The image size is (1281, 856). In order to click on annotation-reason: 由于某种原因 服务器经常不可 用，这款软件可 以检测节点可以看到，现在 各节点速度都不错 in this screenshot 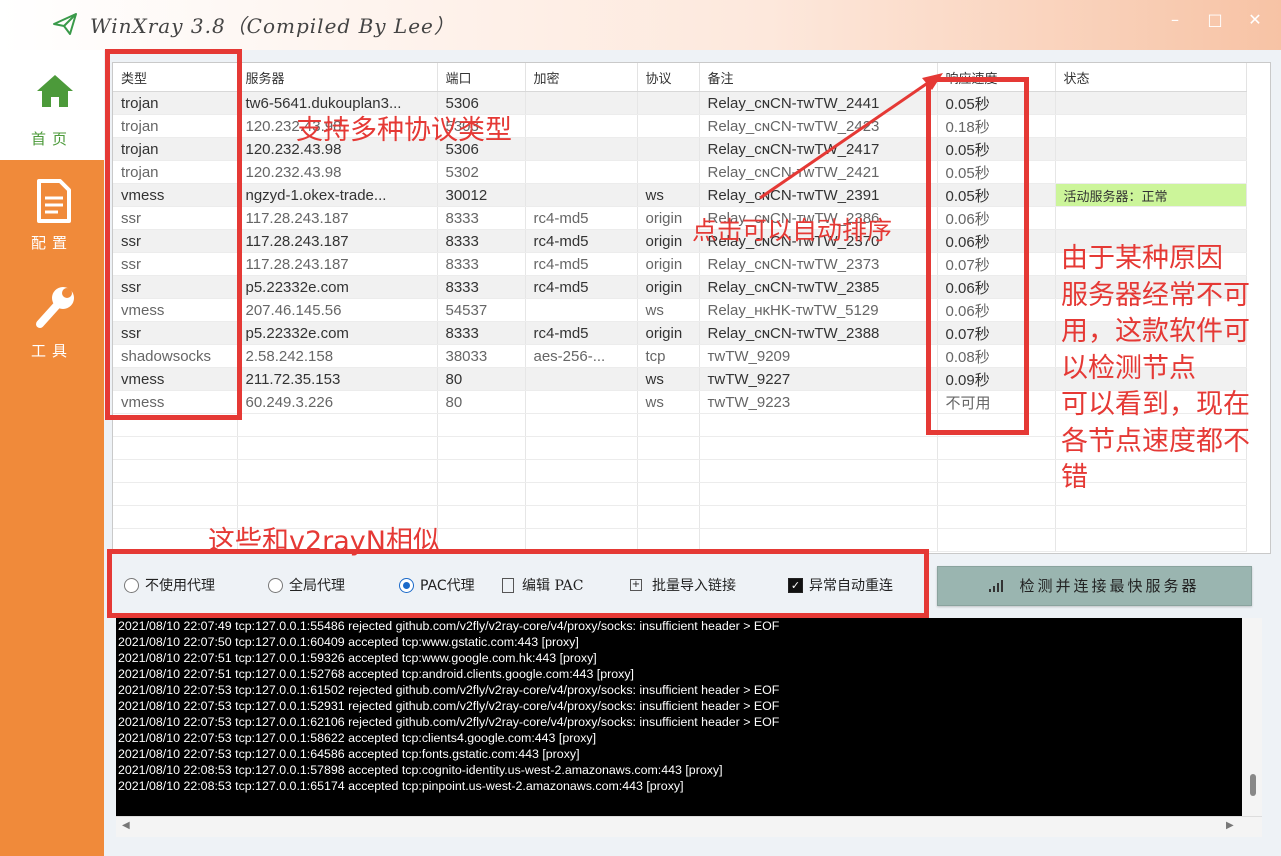, I will do `click(1155, 369)`.